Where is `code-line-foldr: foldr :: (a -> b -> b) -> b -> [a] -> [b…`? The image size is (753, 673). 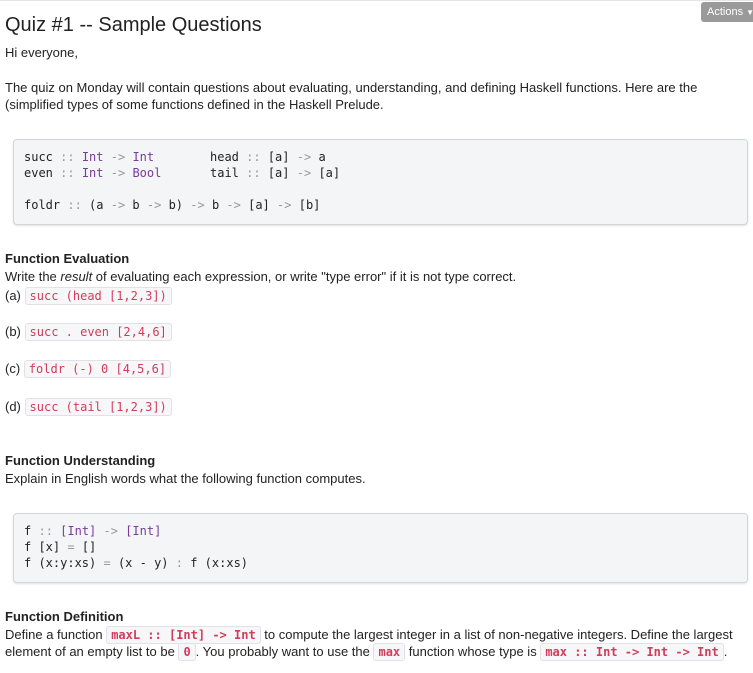 code-line-foldr: foldr :: (a -> b -> b) -> b -> [a] -> [b… is located at coordinates (172, 205).